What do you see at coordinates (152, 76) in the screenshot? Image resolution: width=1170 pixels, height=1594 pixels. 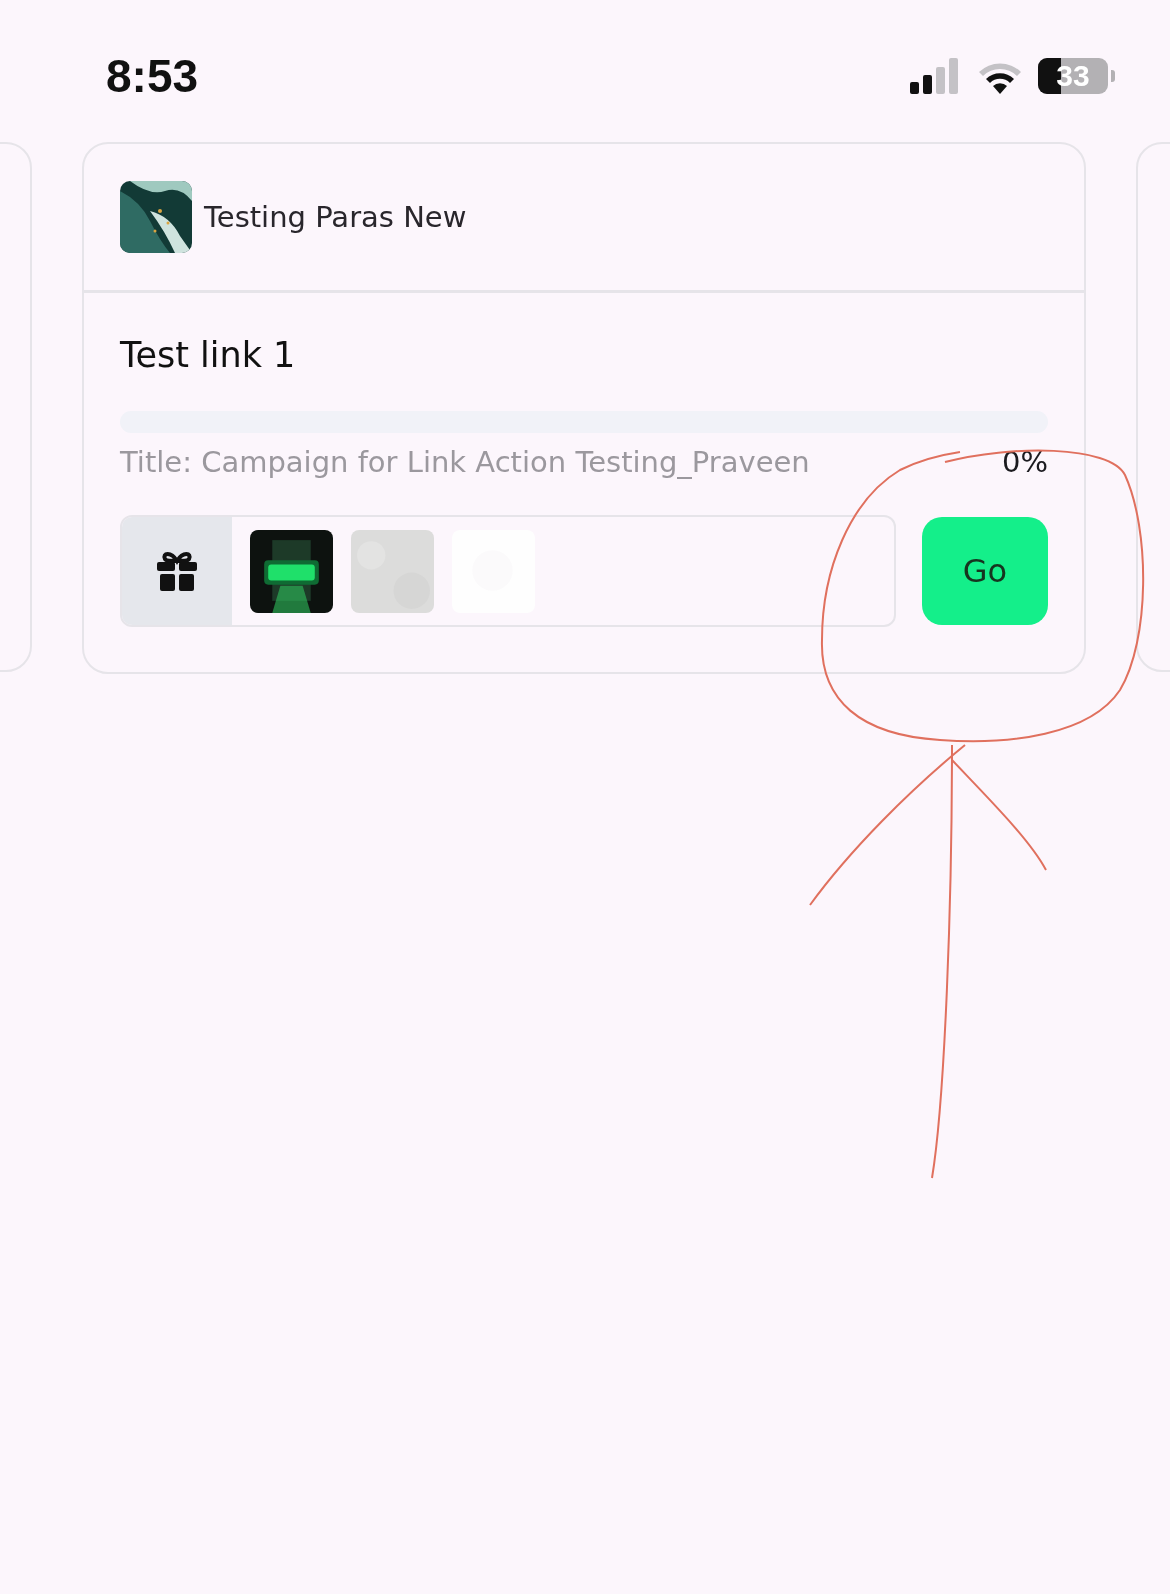 I see `status-time: 8:53` at bounding box center [152, 76].